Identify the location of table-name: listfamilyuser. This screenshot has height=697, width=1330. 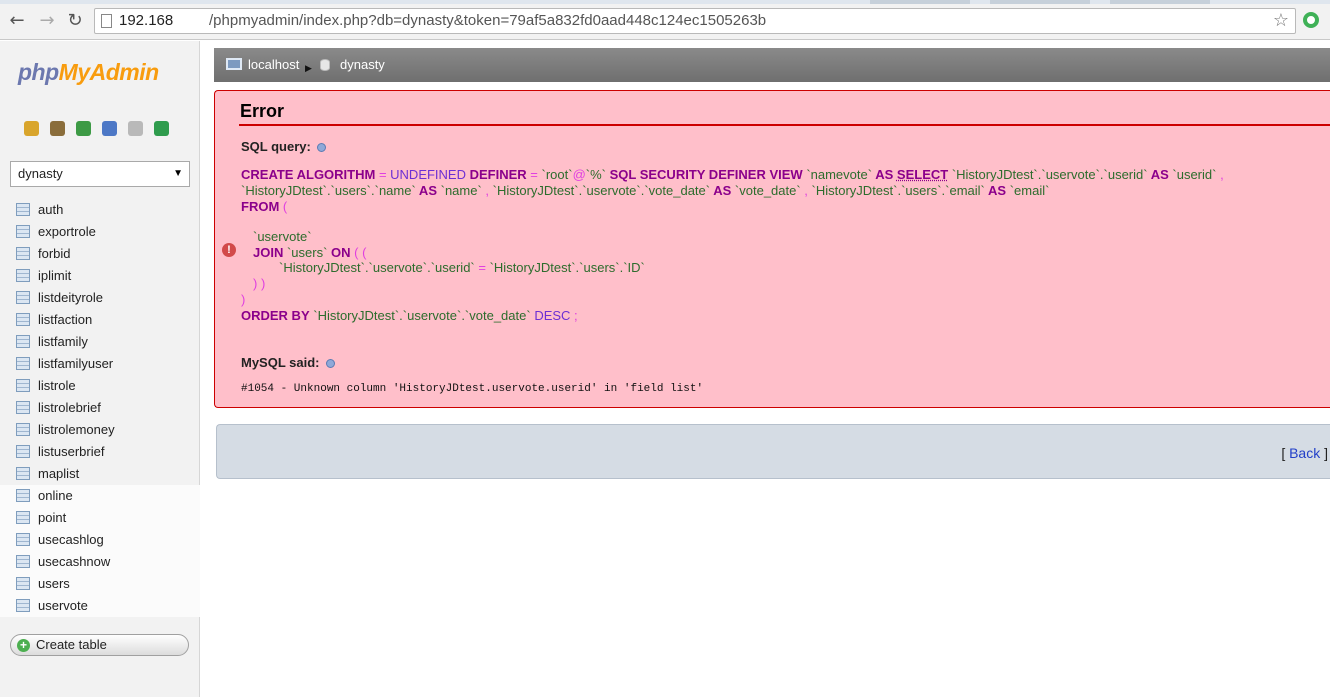
(76, 363).